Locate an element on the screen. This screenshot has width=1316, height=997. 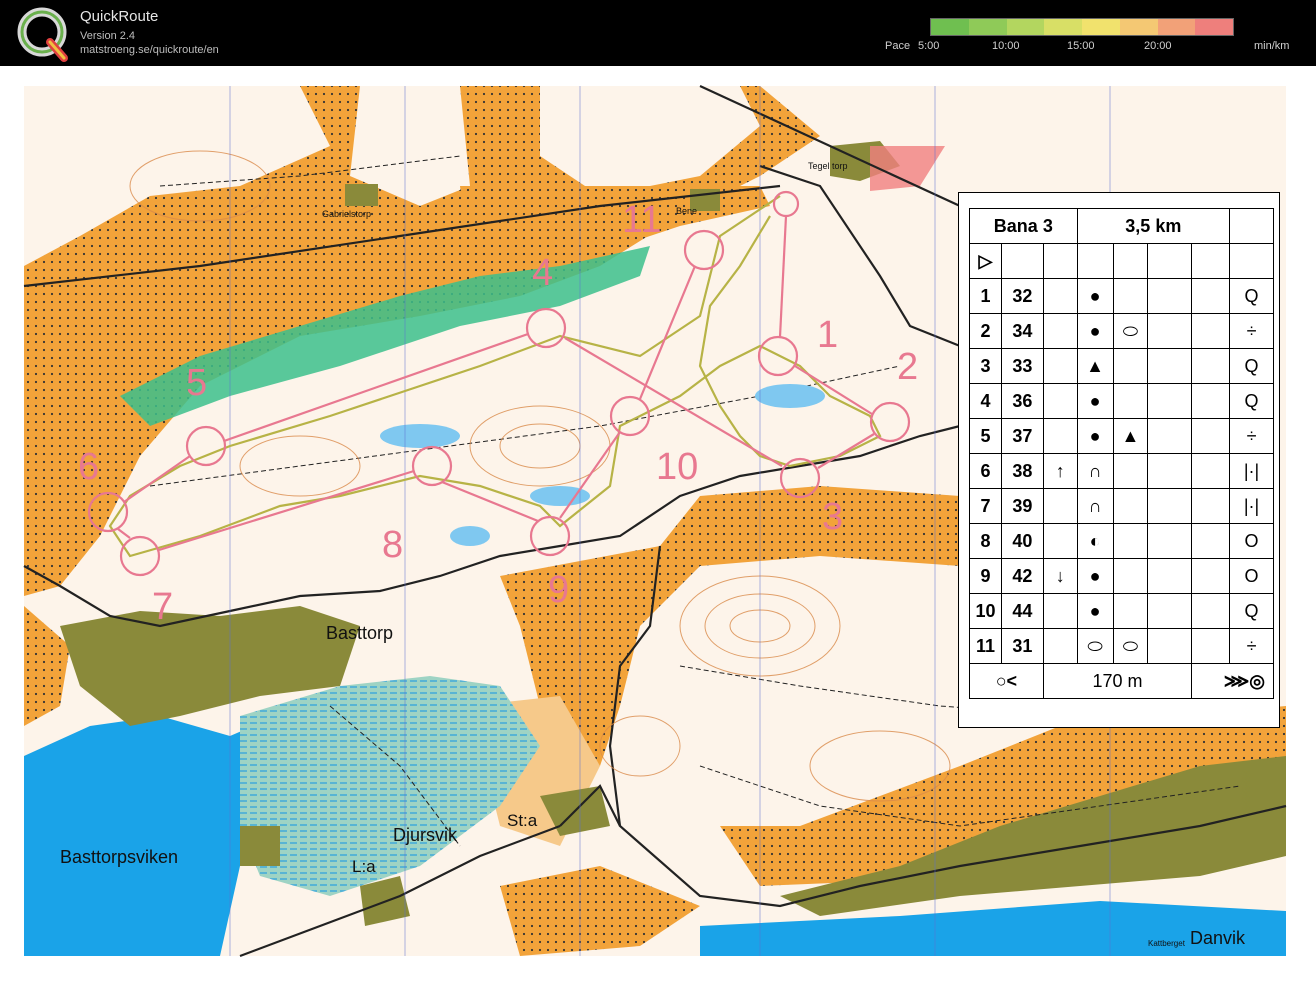
control-number-2: 2 is located at coordinates (908, 367).